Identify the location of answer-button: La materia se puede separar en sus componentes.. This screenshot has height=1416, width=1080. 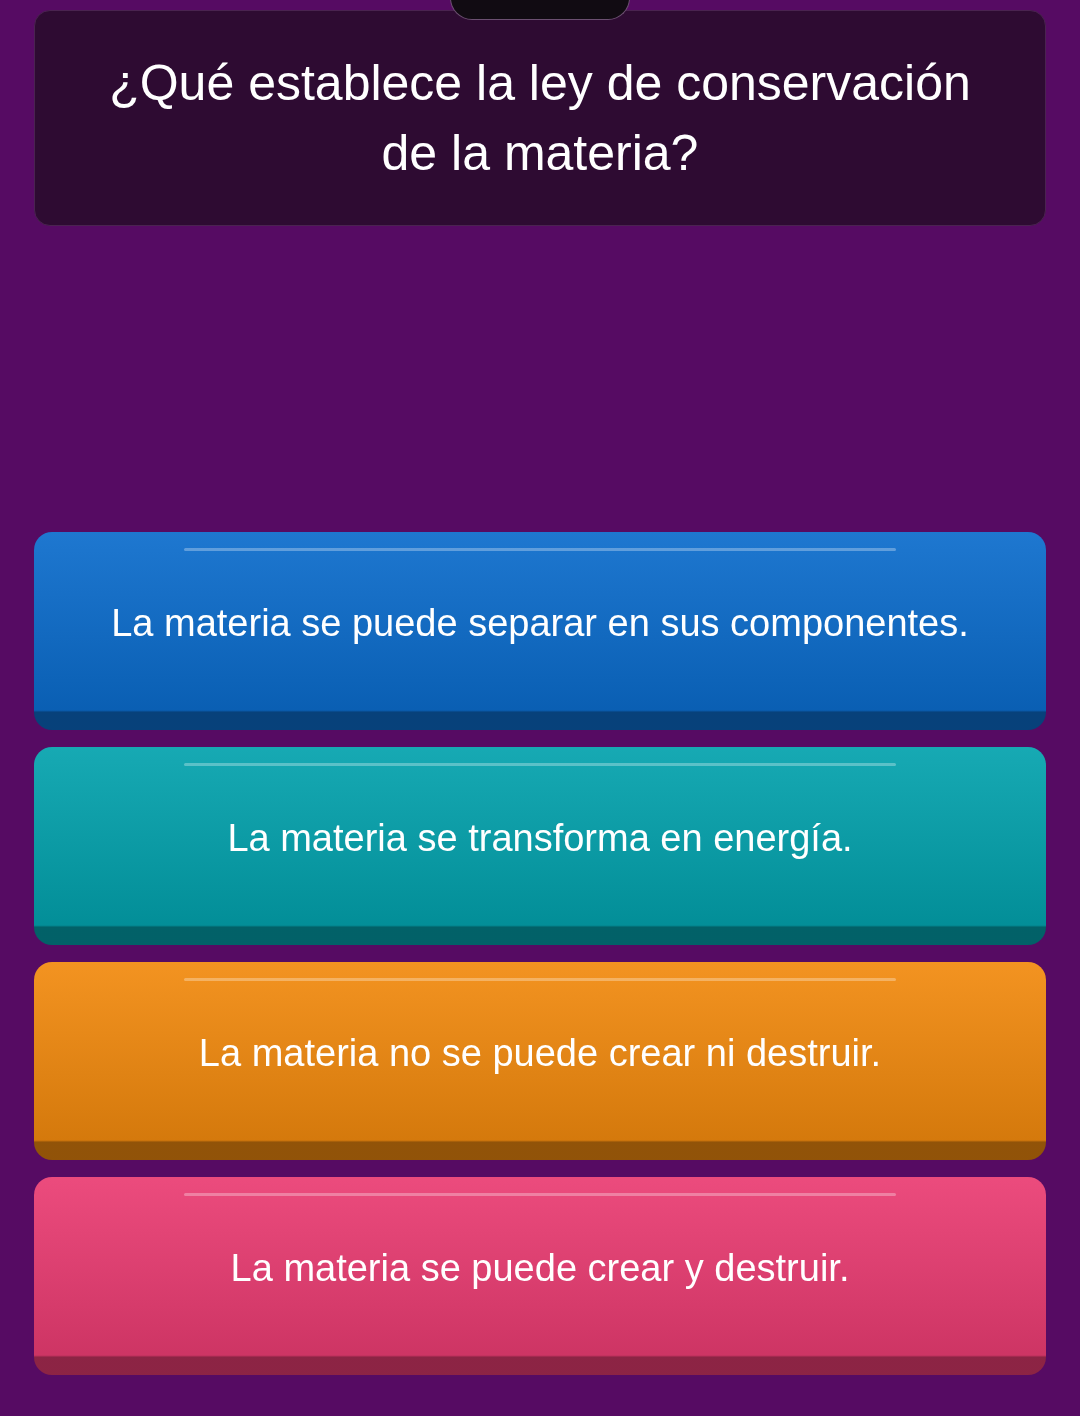
(540, 631).